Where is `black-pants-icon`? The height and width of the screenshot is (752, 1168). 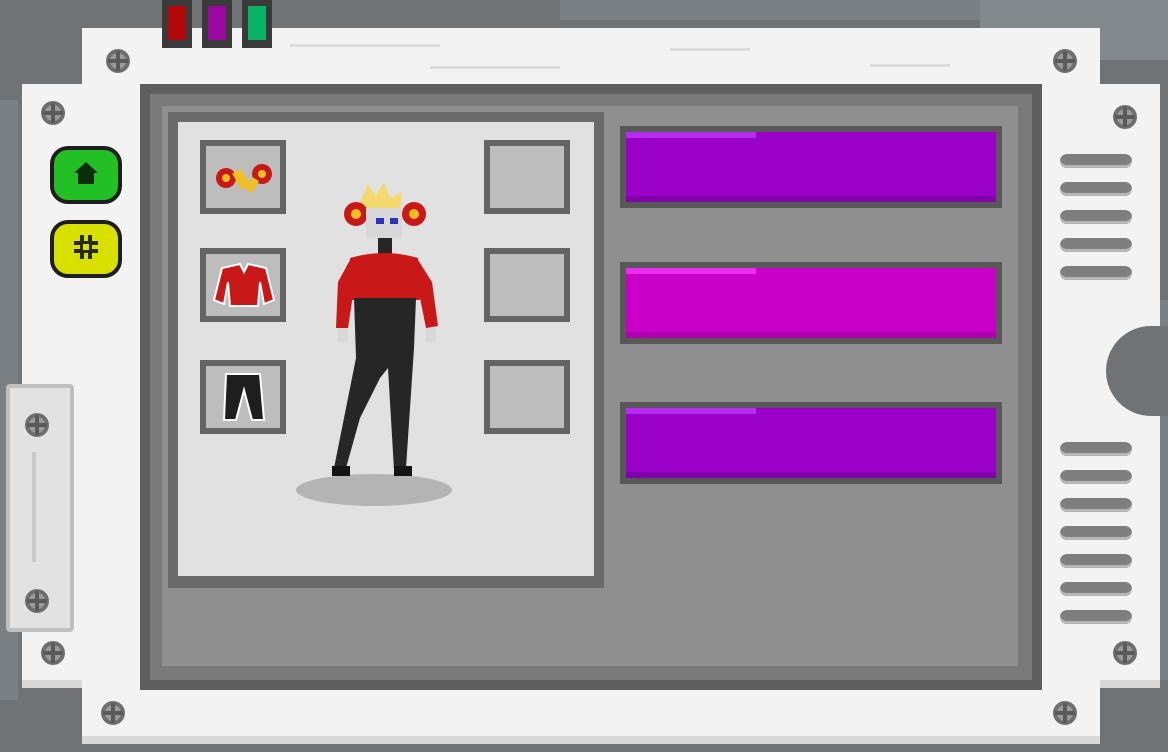 black-pants-icon is located at coordinates (243, 399).